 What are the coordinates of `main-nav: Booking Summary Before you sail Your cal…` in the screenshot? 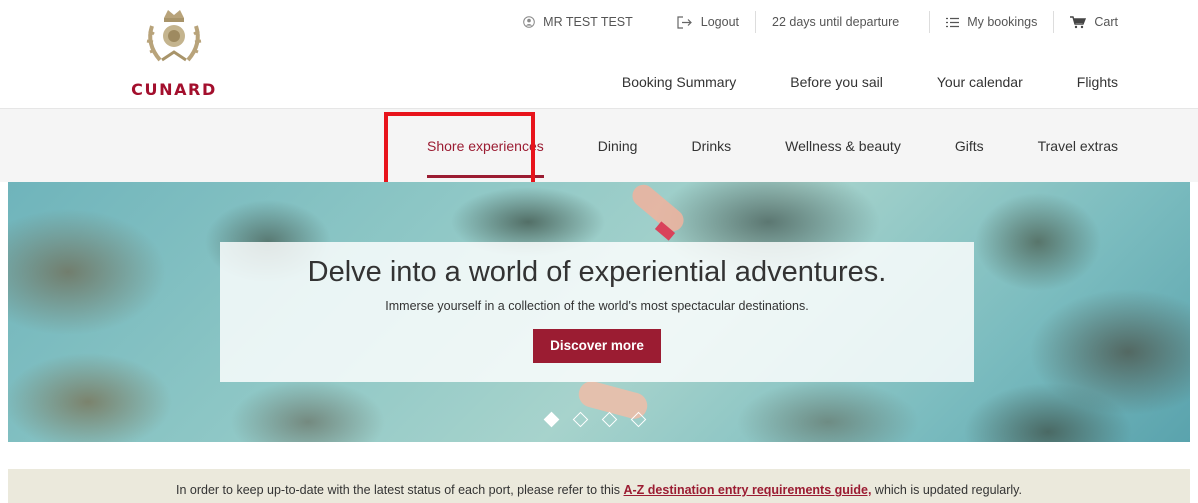 It's located at (843, 82).